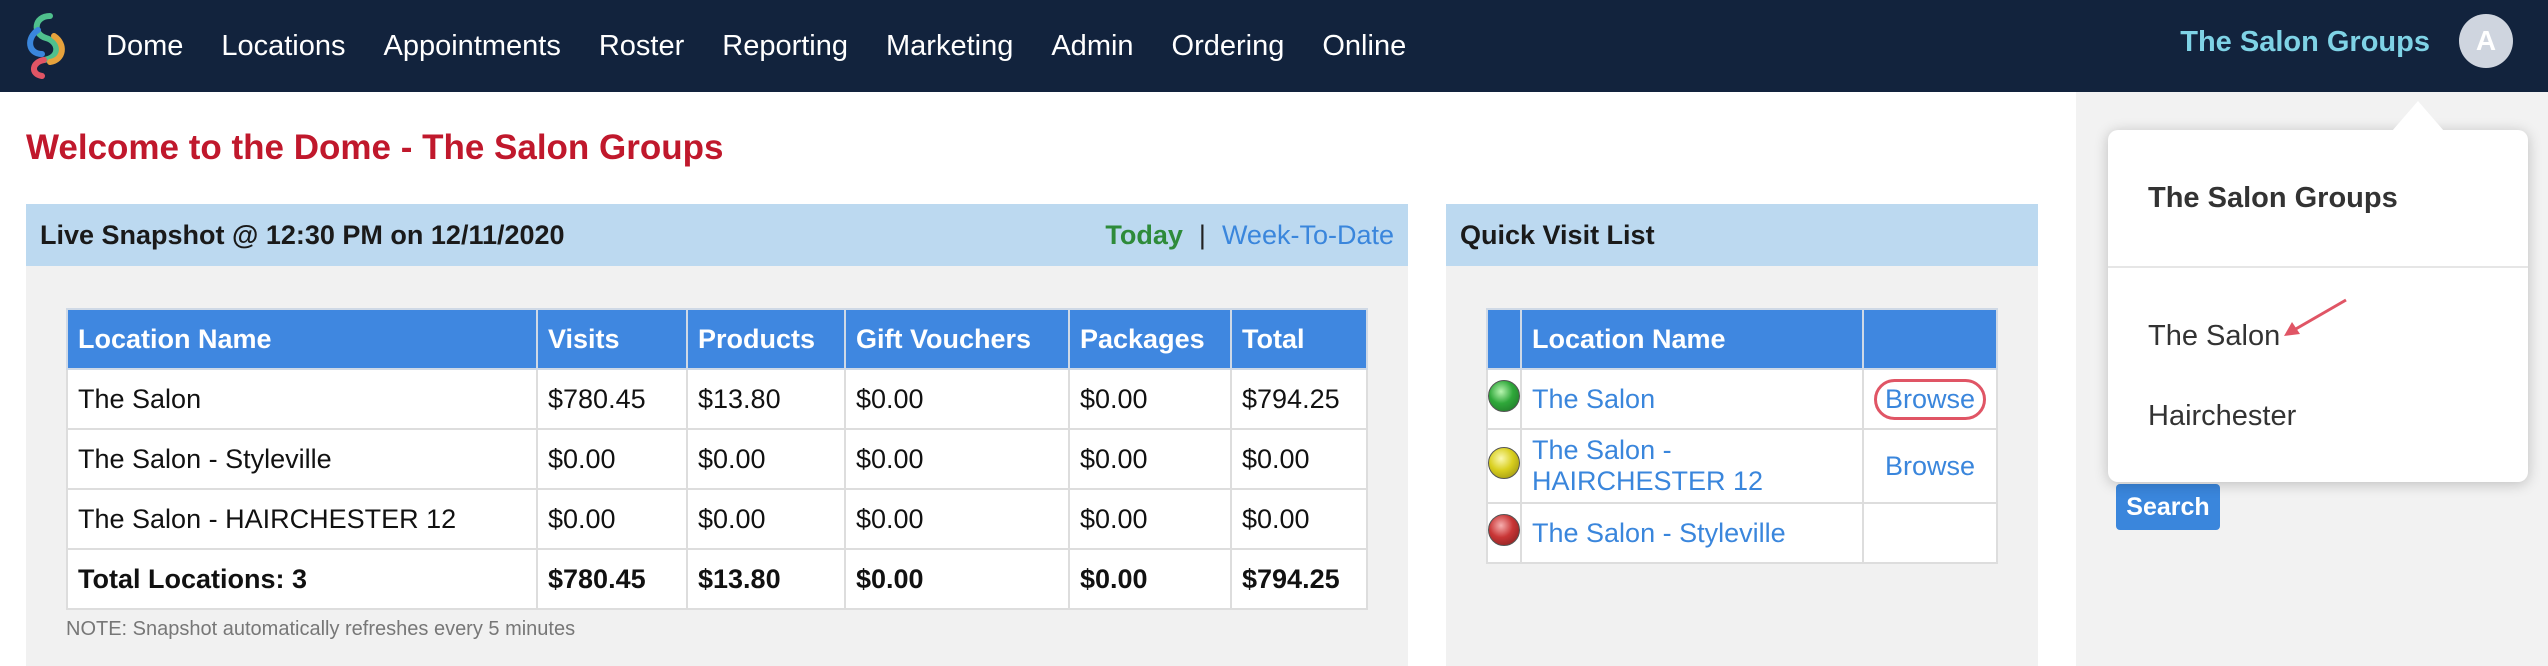 This screenshot has width=2548, height=666. What do you see at coordinates (1930, 533) in the screenshot?
I see `browse-cell-empty` at bounding box center [1930, 533].